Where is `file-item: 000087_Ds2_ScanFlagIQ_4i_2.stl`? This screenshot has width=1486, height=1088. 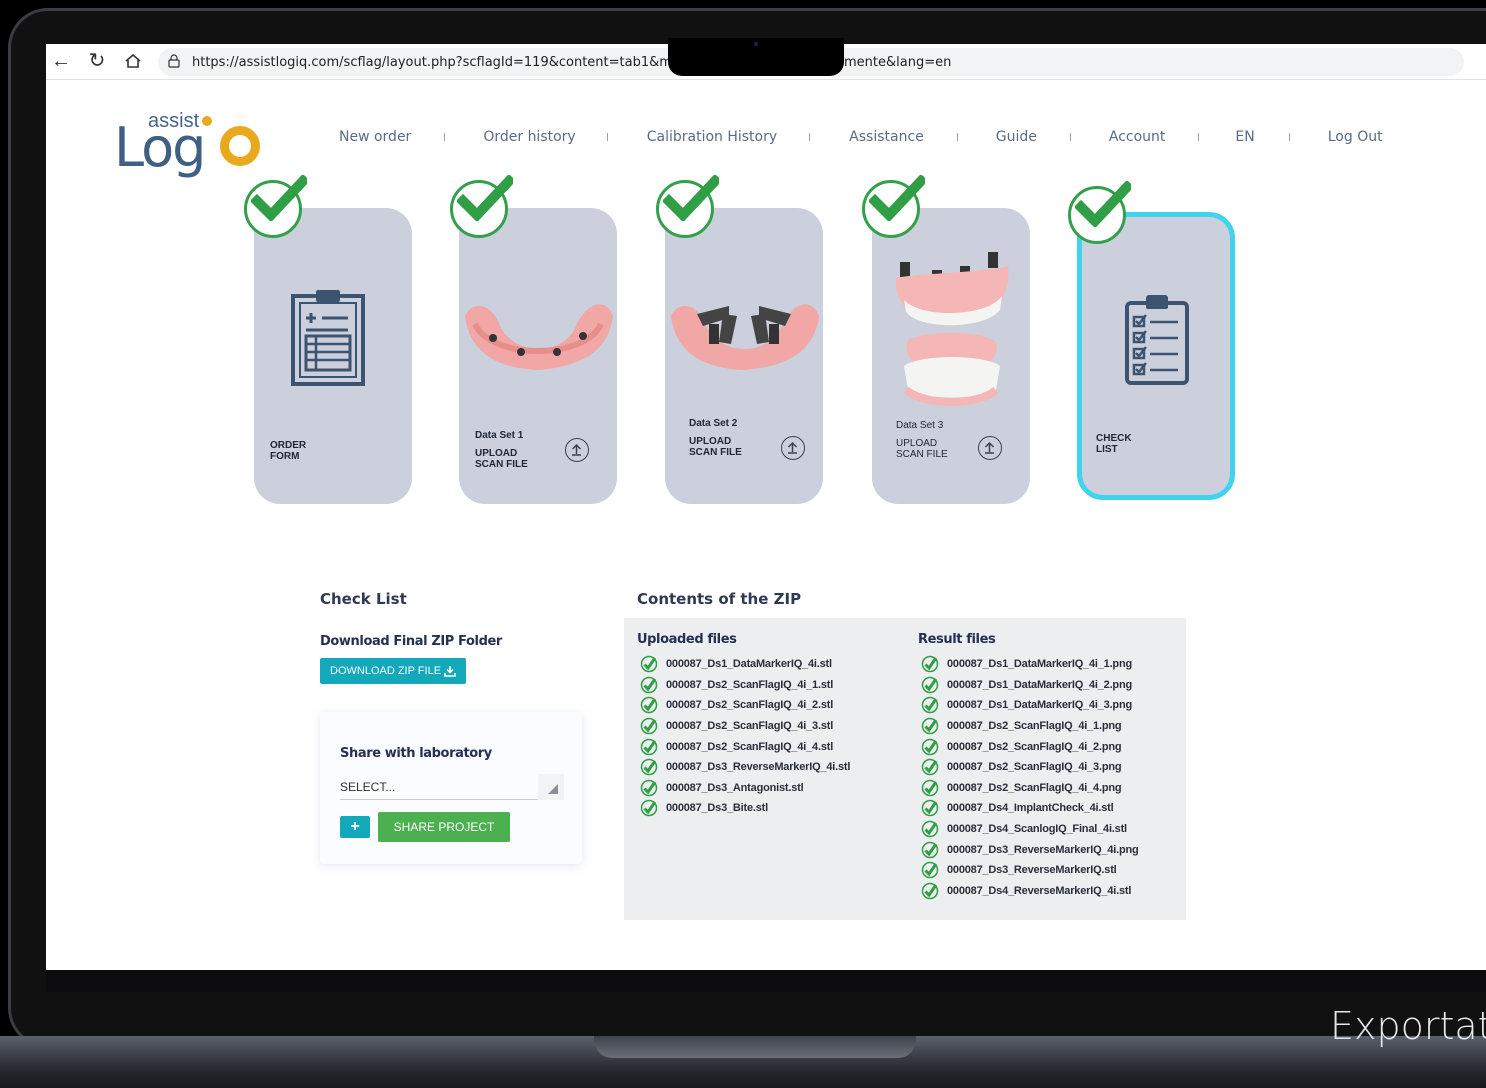
file-item: 000087_Ds2_ScanFlagIQ_4i_2.stl is located at coordinates (745, 705).